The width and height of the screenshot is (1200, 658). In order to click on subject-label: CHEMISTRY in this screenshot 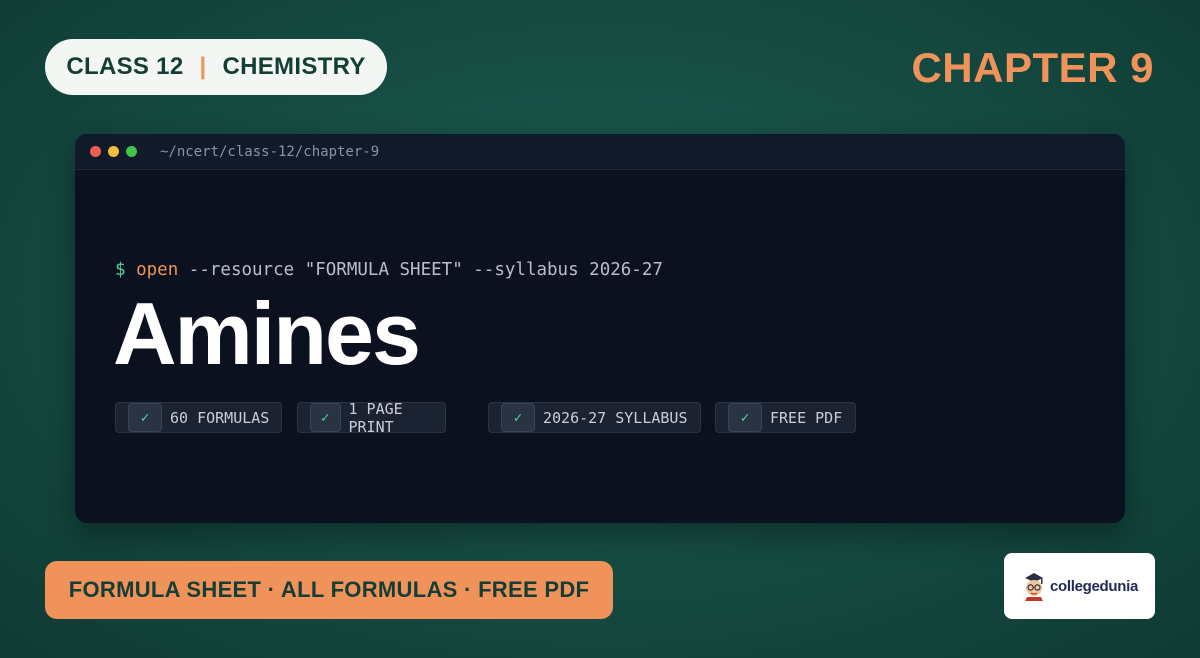, I will do `click(294, 66)`.